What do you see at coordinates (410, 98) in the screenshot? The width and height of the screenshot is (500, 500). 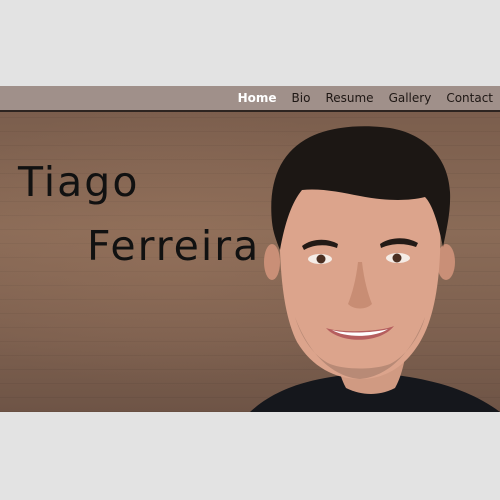 I see `nav-item-gallery: Gallery` at bounding box center [410, 98].